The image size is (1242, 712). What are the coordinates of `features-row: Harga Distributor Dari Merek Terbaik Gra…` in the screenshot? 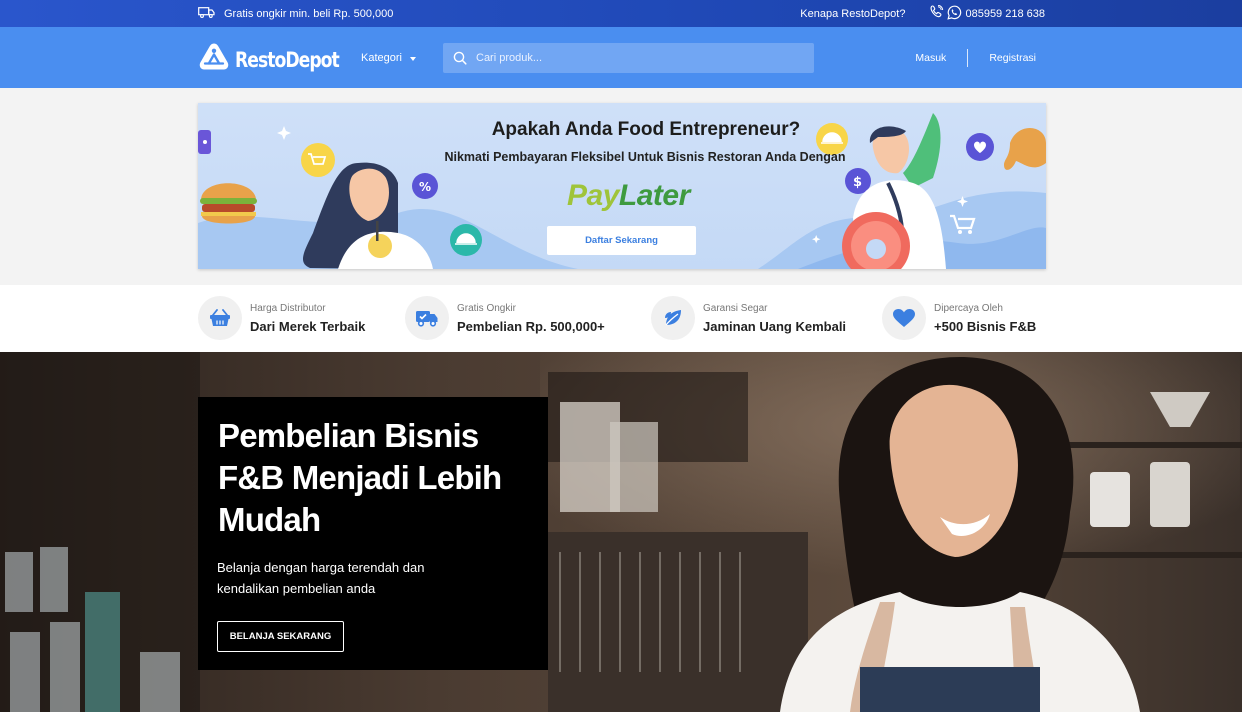 It's located at (621, 318).